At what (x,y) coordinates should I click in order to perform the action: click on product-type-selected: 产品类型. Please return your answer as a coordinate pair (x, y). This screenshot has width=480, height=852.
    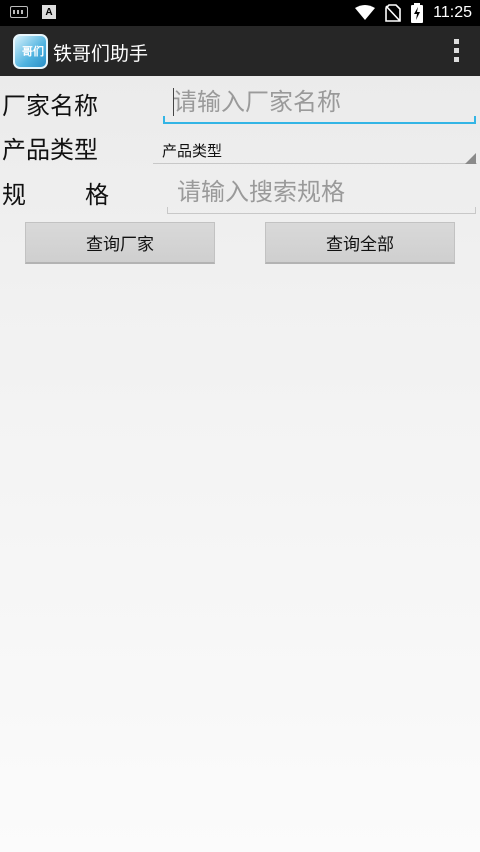
    Looking at the image, I should click on (192, 151).